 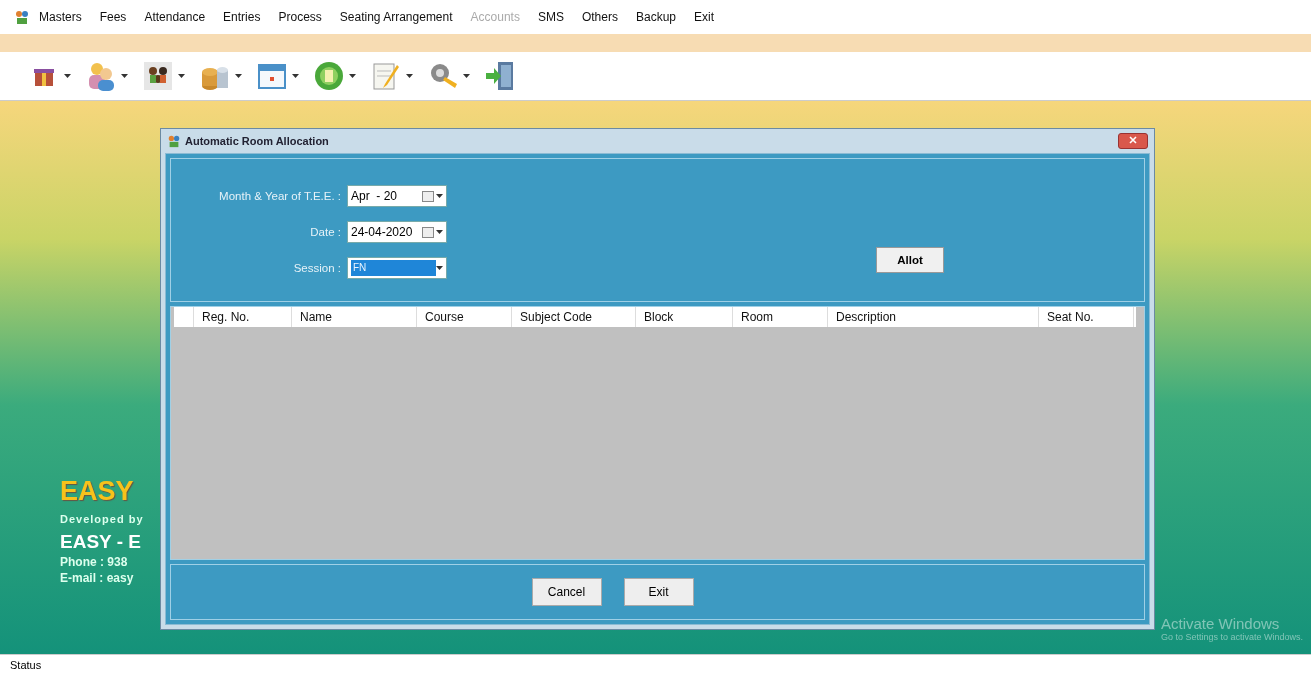 I want to click on column-header: Name, so click(x=354, y=317).